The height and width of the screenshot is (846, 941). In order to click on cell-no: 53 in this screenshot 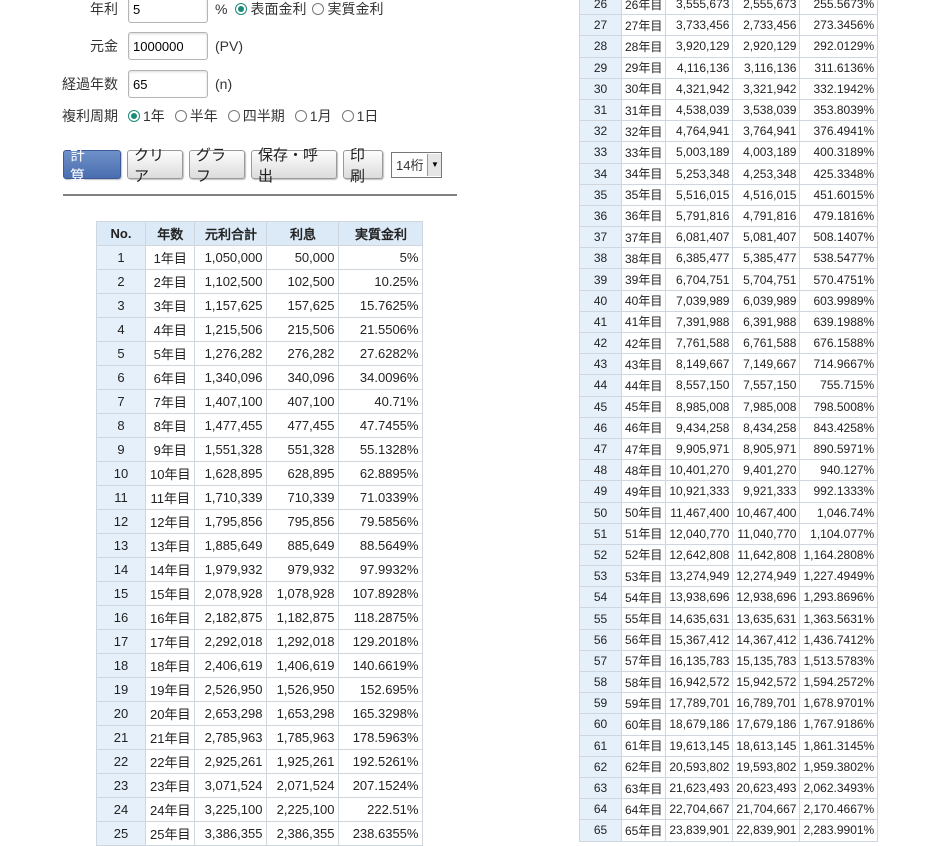, I will do `click(600, 576)`.